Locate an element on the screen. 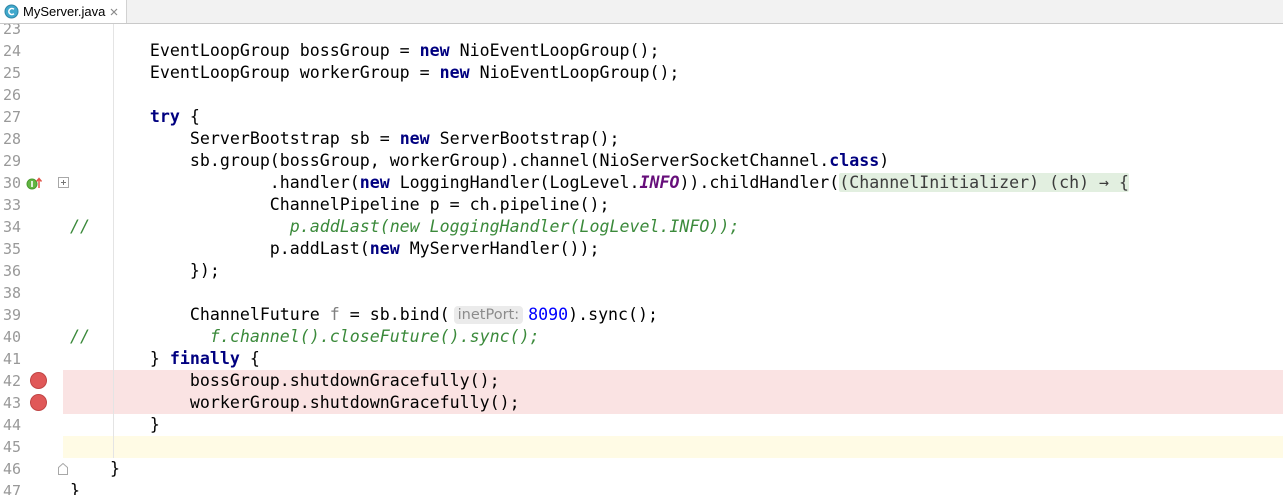  editor-tab-myserver: MyServer.java is located at coordinates (63, 11).